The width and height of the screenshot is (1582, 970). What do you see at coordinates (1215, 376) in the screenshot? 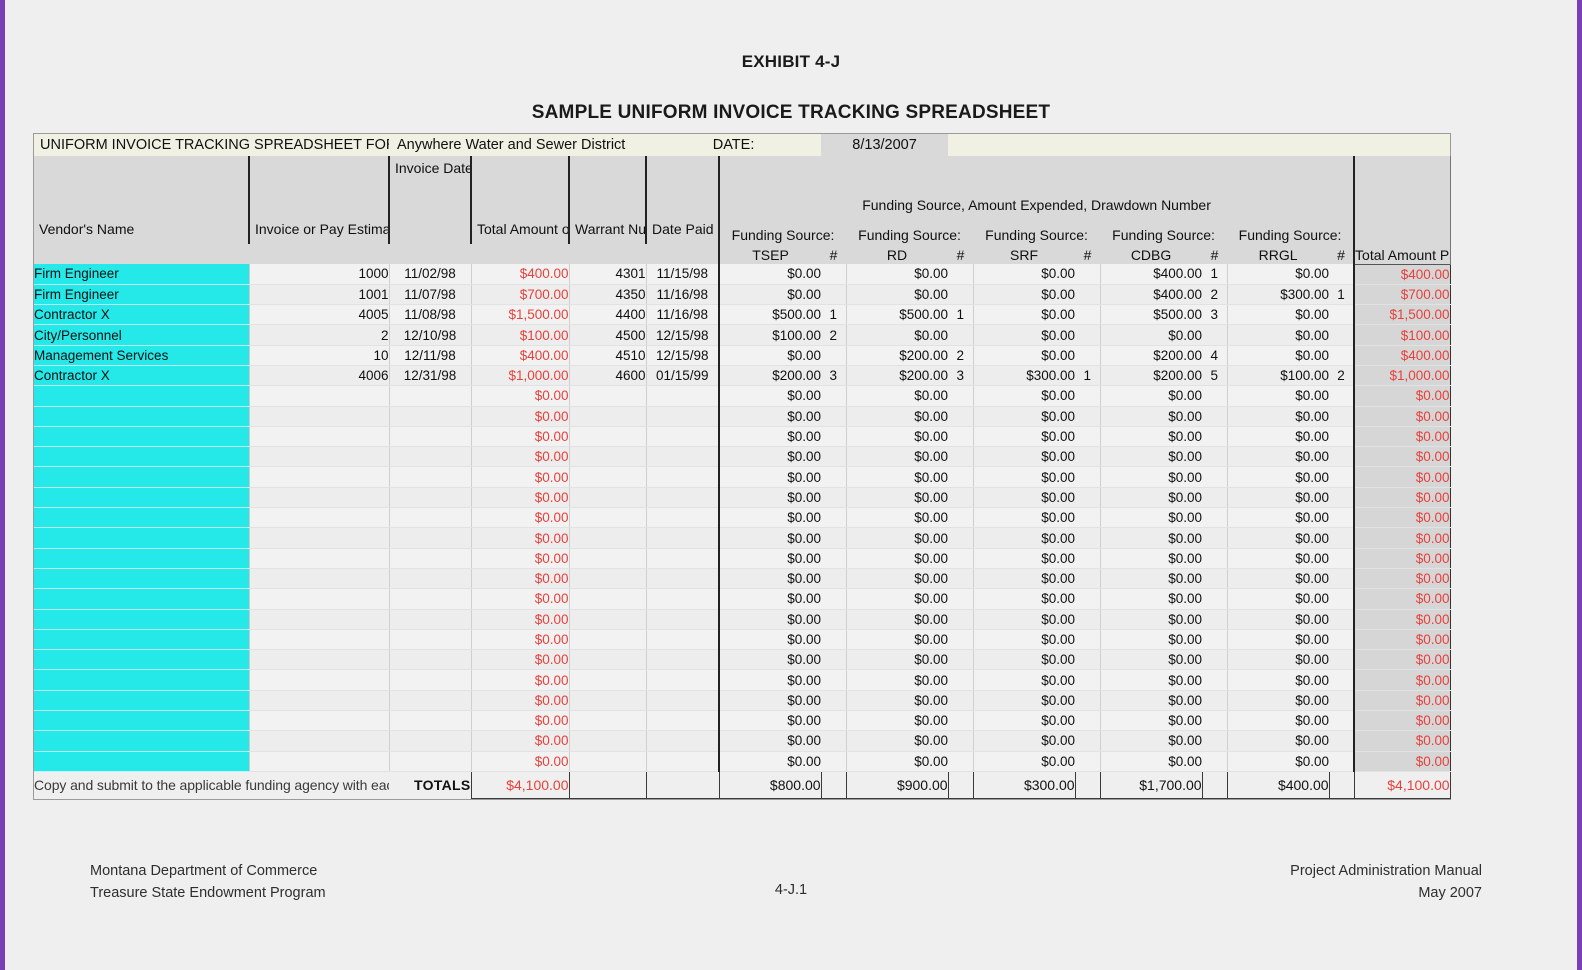
I see `cell-cdbg-drawdown: 5` at bounding box center [1215, 376].